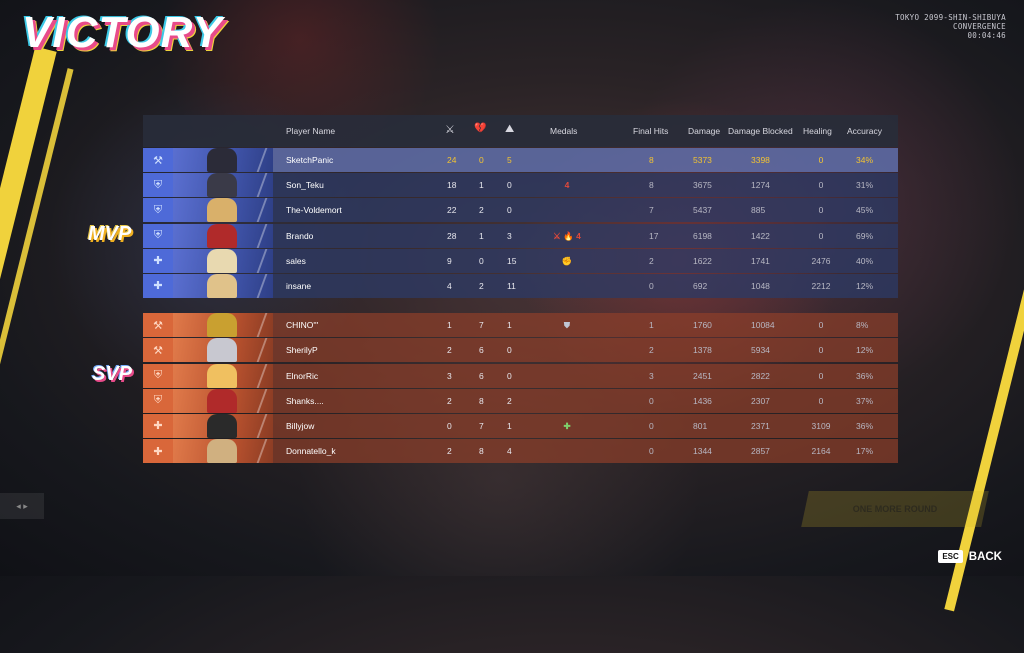 The height and width of the screenshot is (653, 1024). What do you see at coordinates (520, 325) in the screenshot?
I see `player-row: ⚒ CHINO''' 1 7 1 ⛊ 1 1760 10084 0 8%` at bounding box center [520, 325].